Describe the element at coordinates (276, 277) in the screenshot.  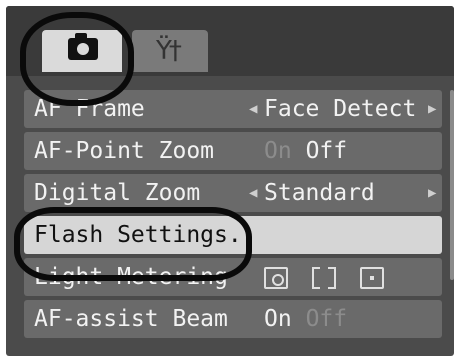
I see `evaluative-metering-icon` at that location.